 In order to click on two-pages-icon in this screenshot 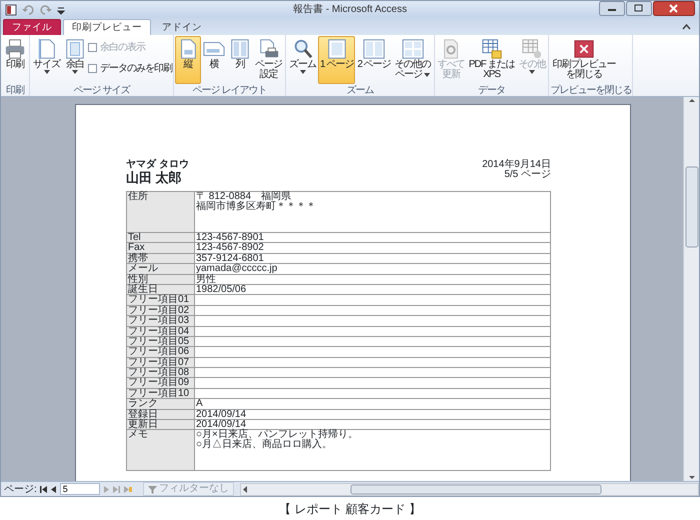, I will do `click(374, 49)`.